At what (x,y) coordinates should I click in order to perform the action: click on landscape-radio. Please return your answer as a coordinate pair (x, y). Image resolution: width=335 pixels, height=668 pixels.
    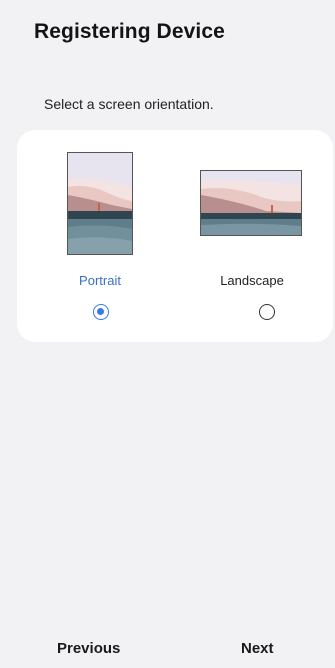
    Looking at the image, I should click on (267, 312).